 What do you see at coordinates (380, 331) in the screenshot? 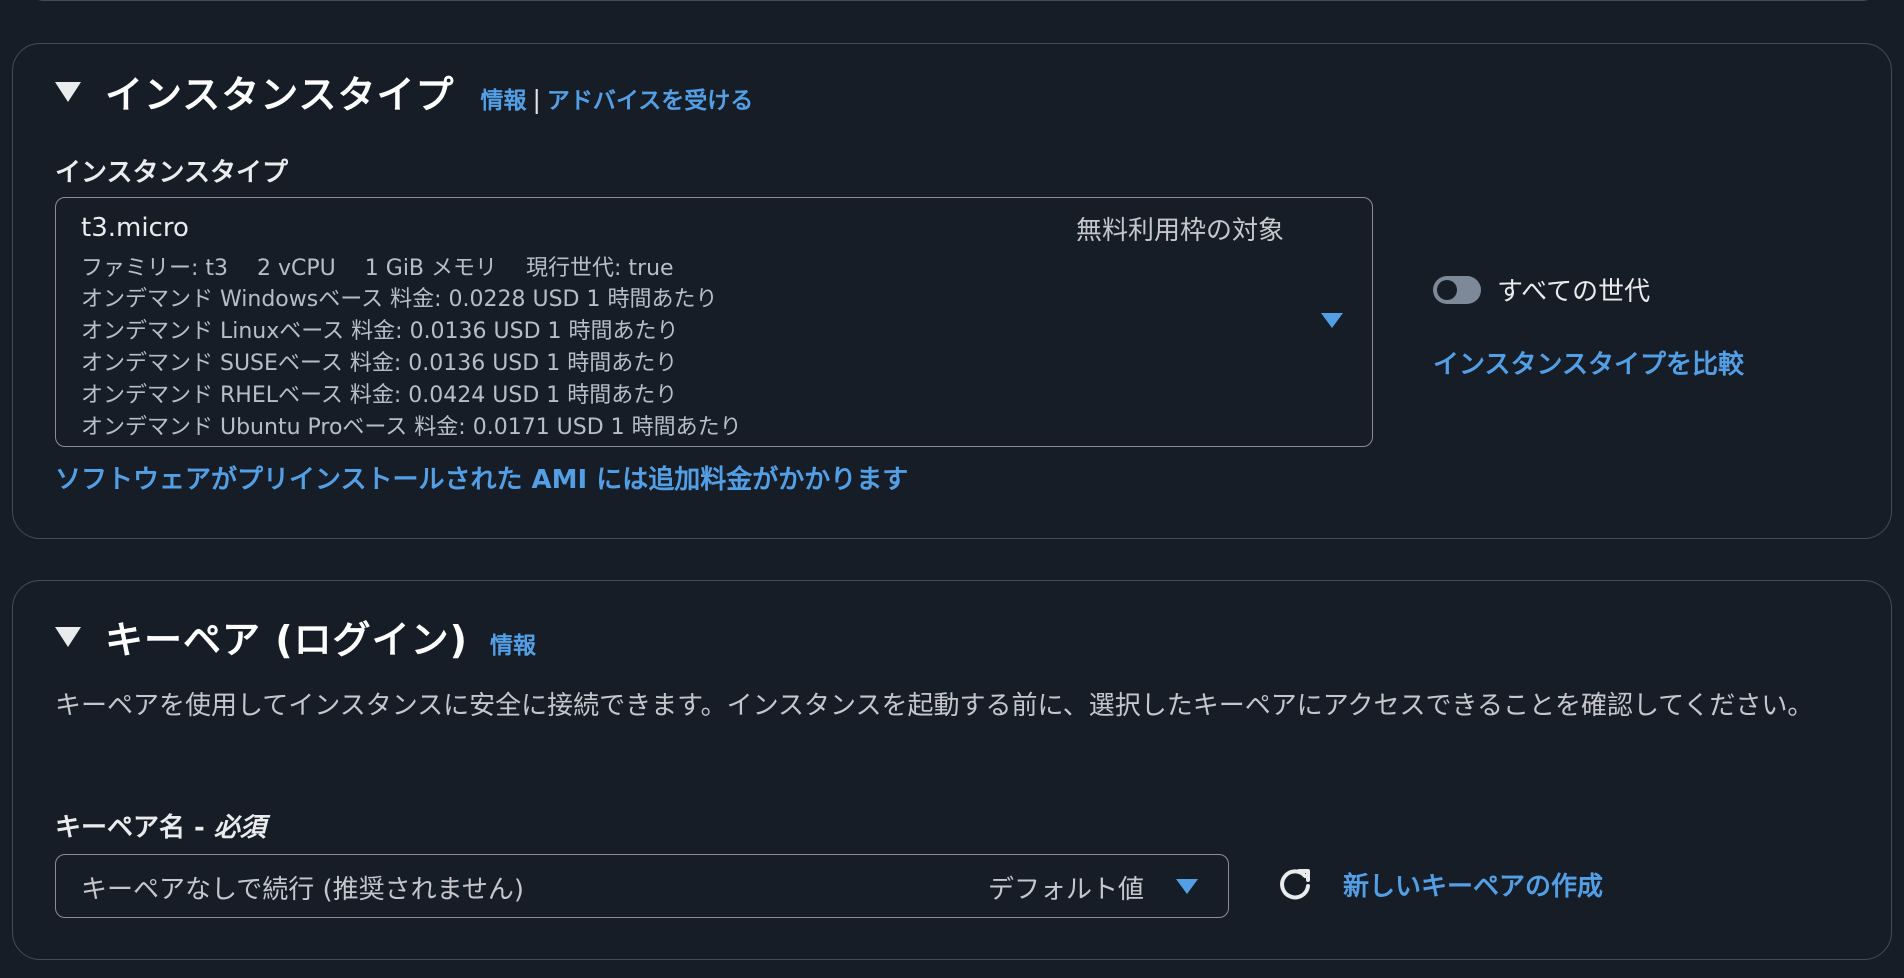
I see `price-linux: オンデマンド Linuxベース 料金: 0.0136 USD 1 時間あたり` at bounding box center [380, 331].